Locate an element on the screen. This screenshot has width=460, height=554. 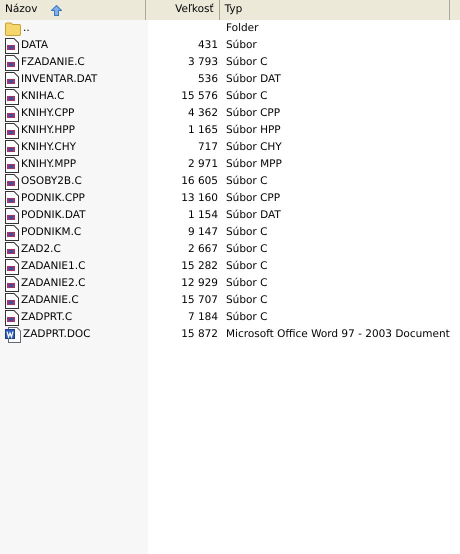
file-name: KNIHY.HPP is located at coordinates (48, 130).